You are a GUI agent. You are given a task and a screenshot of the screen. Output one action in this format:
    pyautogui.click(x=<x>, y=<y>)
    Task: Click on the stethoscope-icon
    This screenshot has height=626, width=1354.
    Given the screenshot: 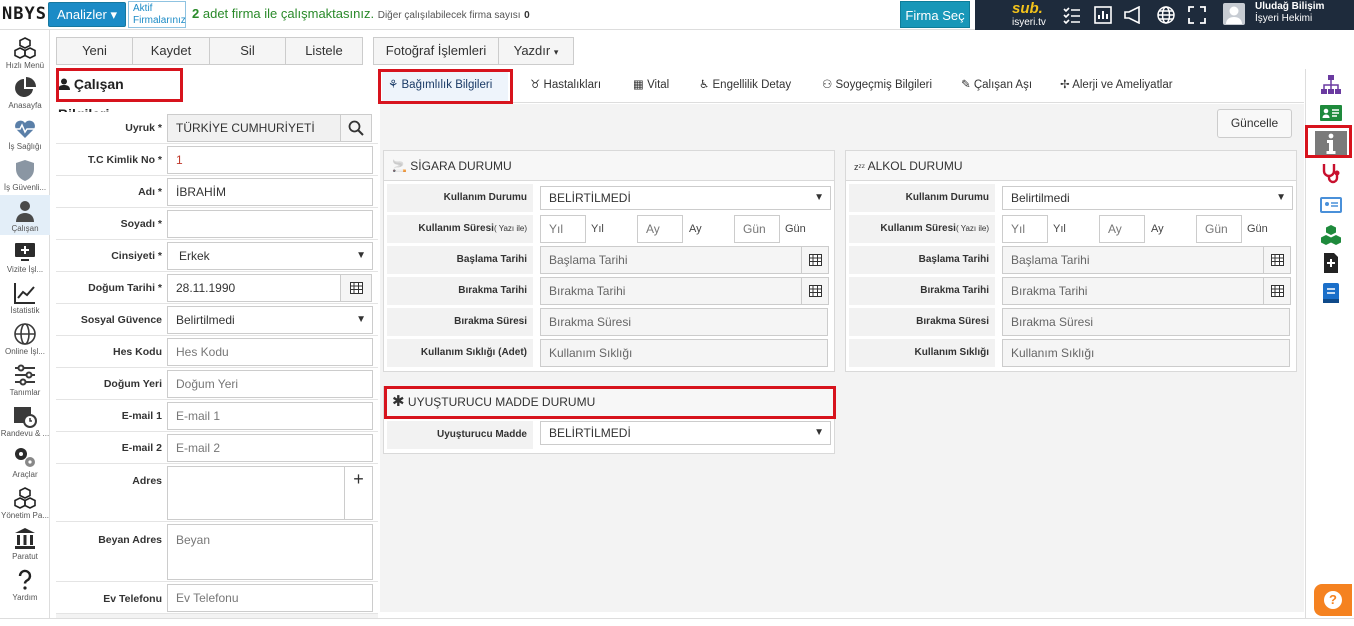 What is the action you would take?
    pyautogui.click(x=1331, y=173)
    